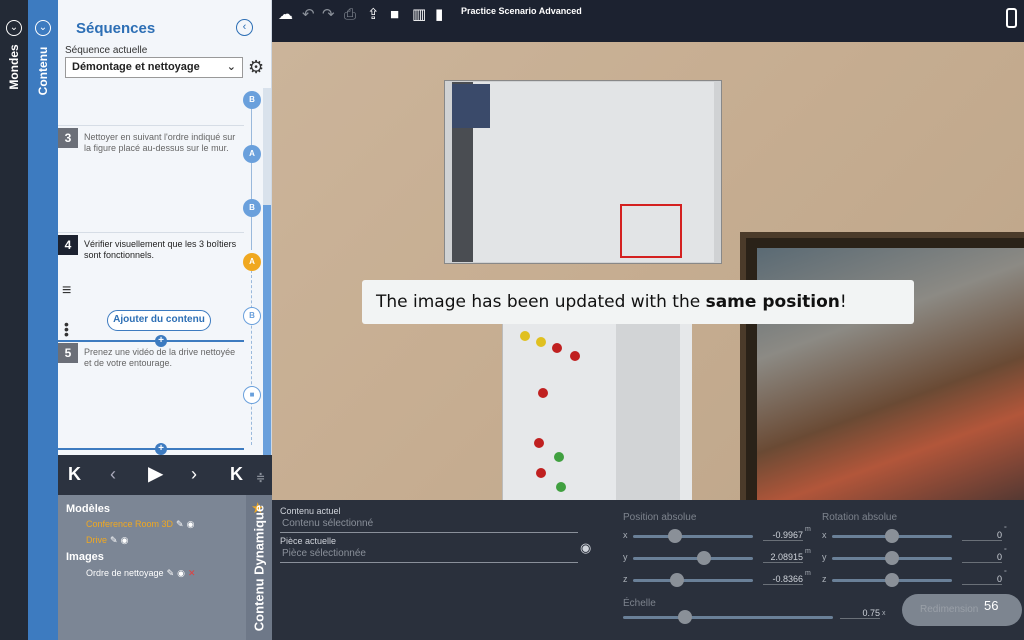 This screenshot has width=1024, height=640. I want to click on position-heading: Position absolue, so click(660, 517).